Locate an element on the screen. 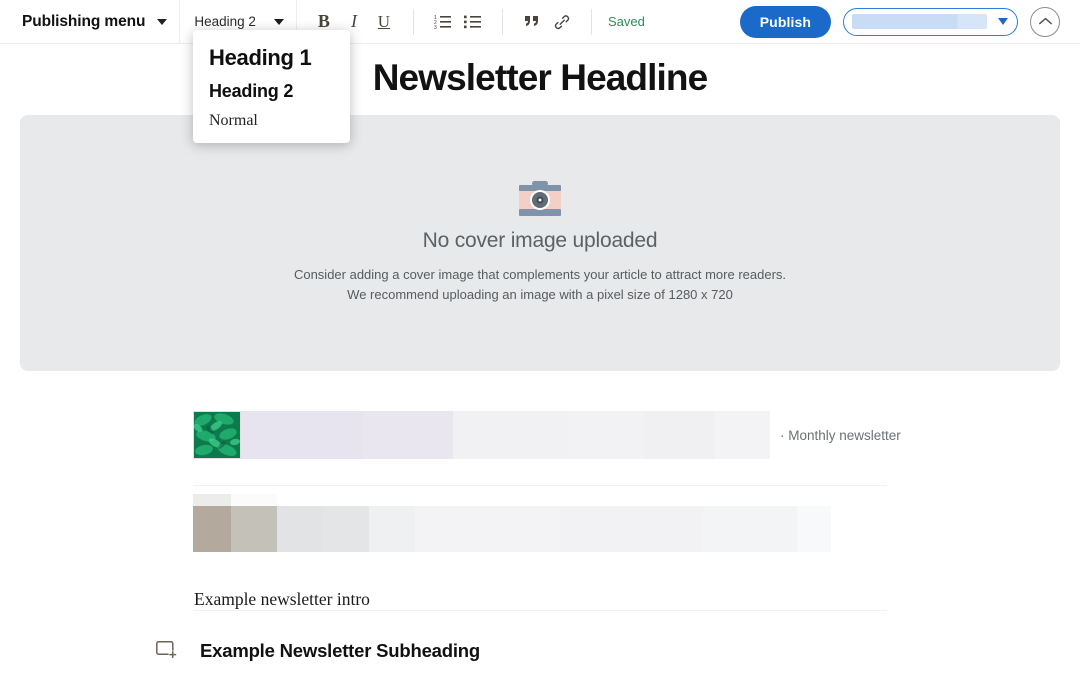  insert-group is located at coordinates (547, 22).